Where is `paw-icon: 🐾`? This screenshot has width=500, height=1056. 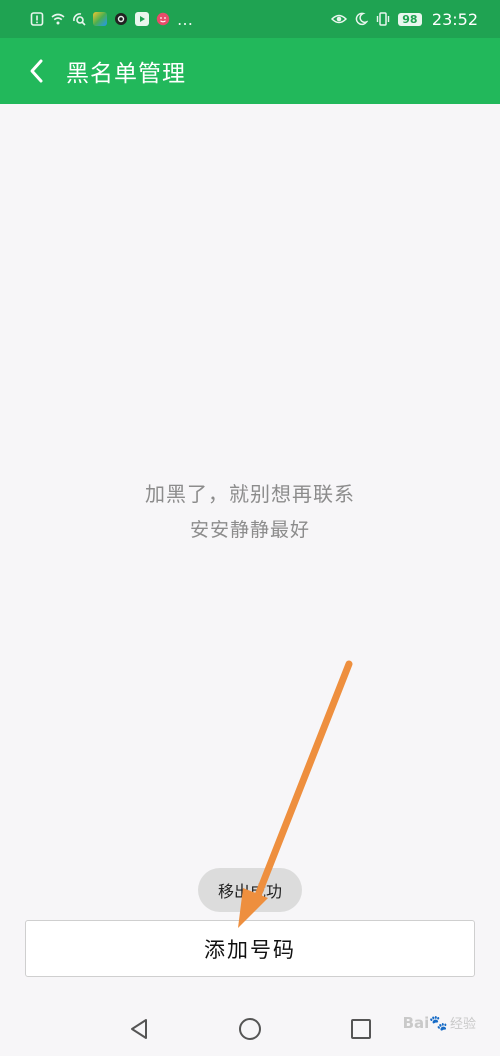
paw-icon: 🐾 is located at coordinates (438, 1023).